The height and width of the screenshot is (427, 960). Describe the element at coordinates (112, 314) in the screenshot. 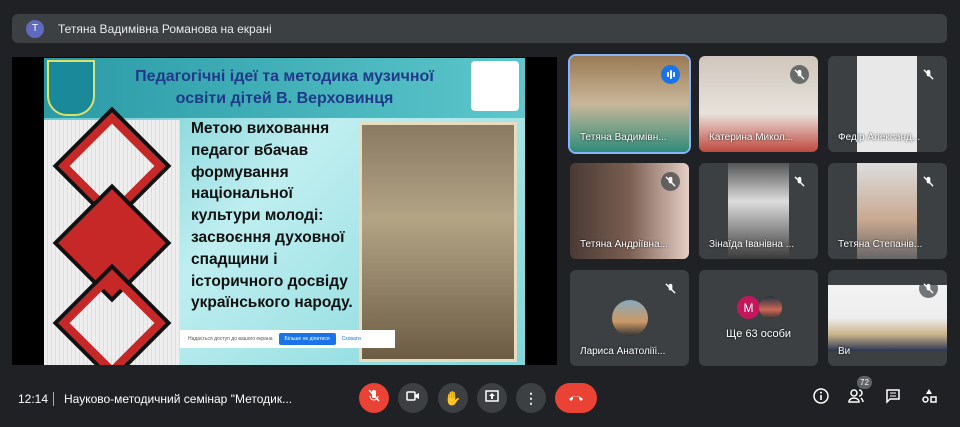

I see `embroidery-motif` at that location.